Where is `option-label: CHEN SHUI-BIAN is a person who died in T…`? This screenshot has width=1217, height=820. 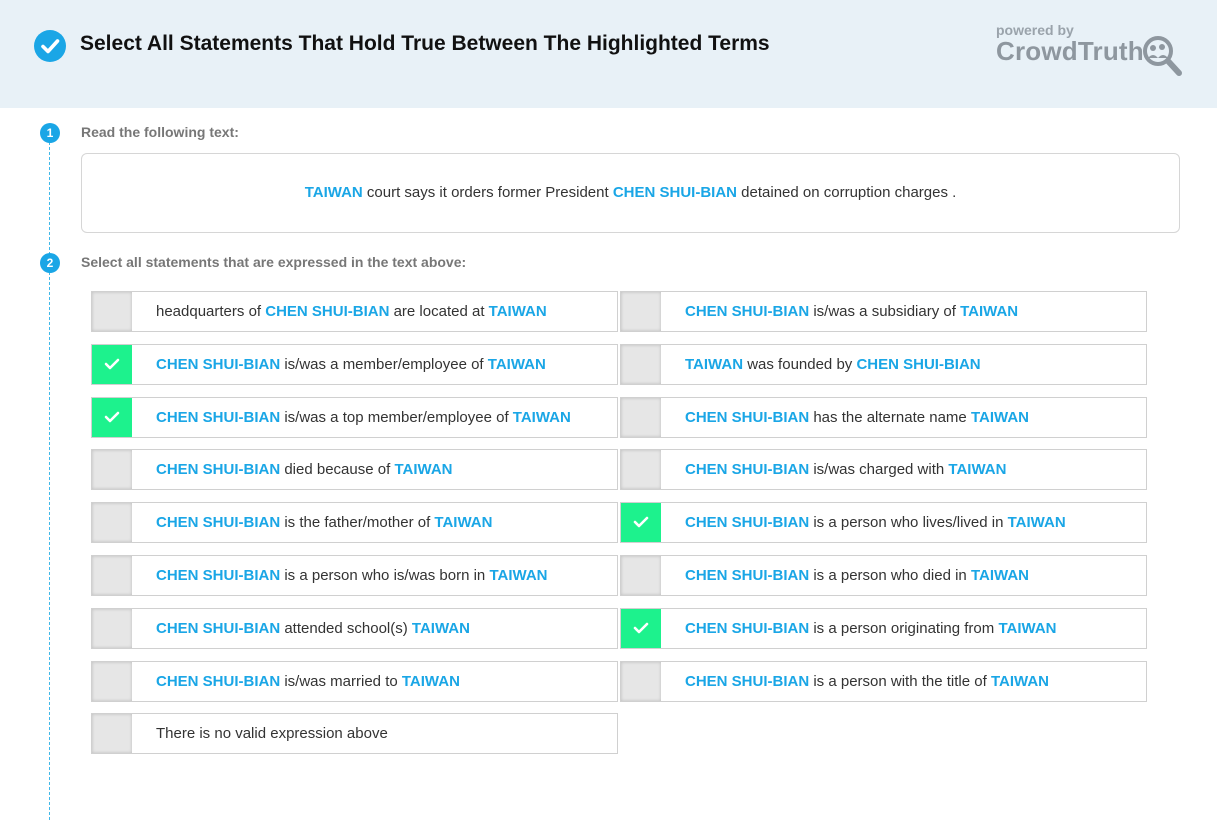 option-label: CHEN SHUI-BIAN is a person who died in T… is located at coordinates (857, 575).